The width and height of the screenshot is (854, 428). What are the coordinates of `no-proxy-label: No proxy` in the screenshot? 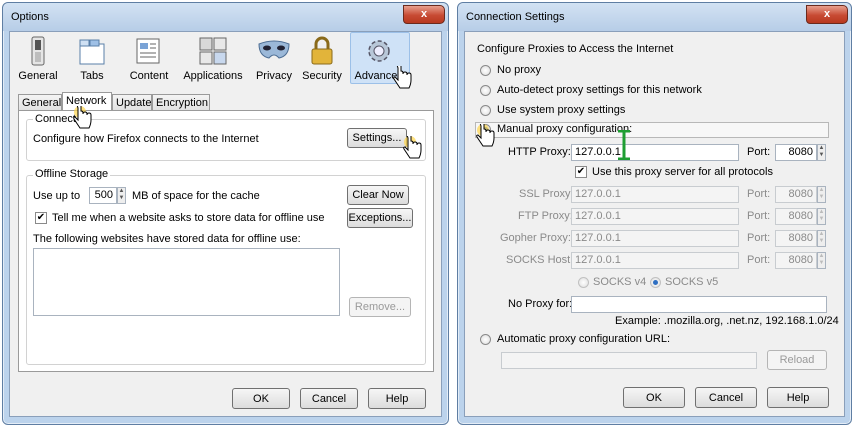 It's located at (519, 70).